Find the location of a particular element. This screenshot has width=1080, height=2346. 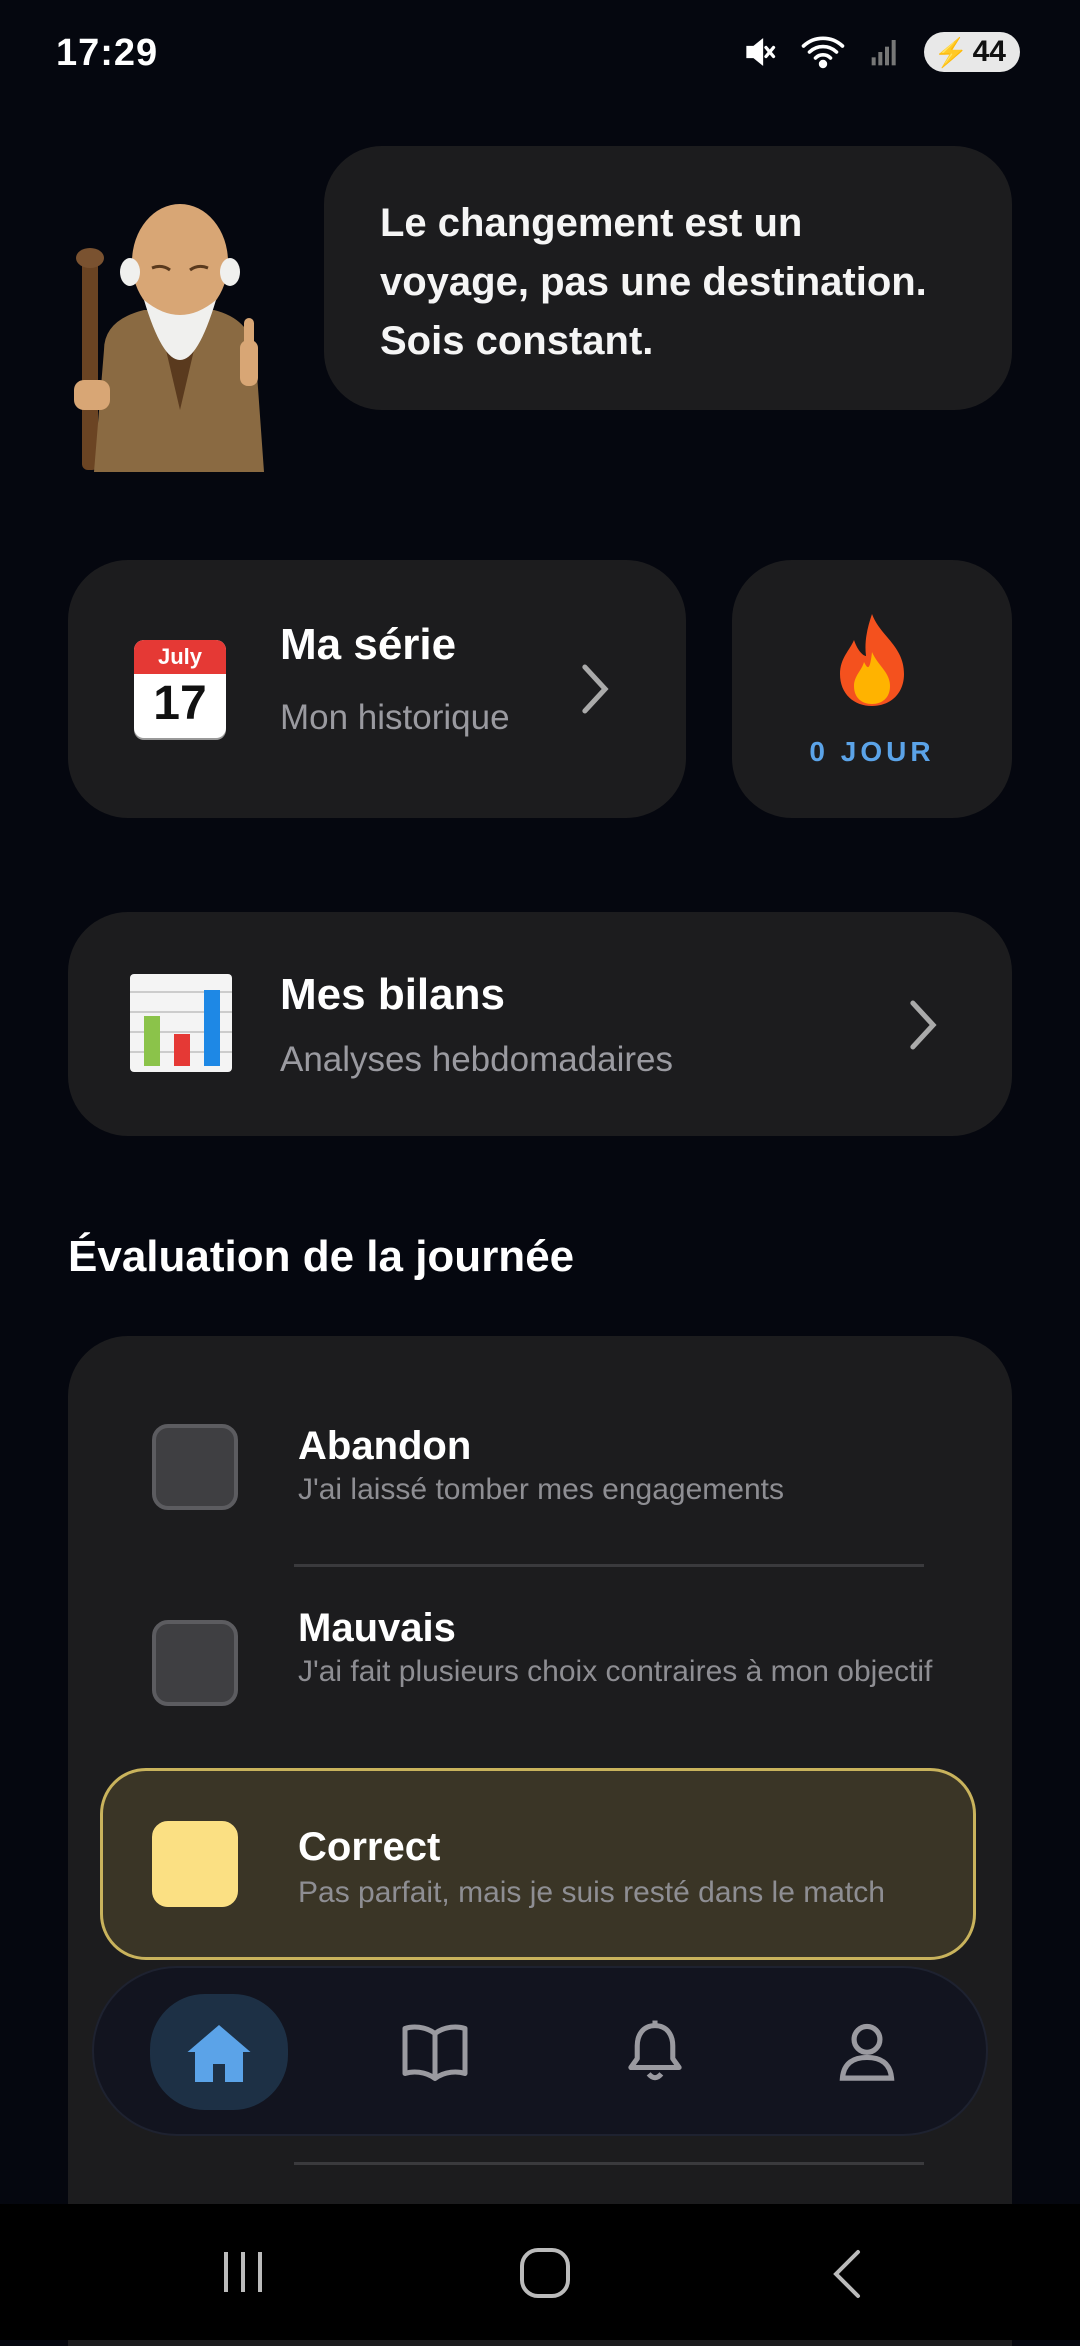

serie-title: Ma série is located at coordinates (368, 644).